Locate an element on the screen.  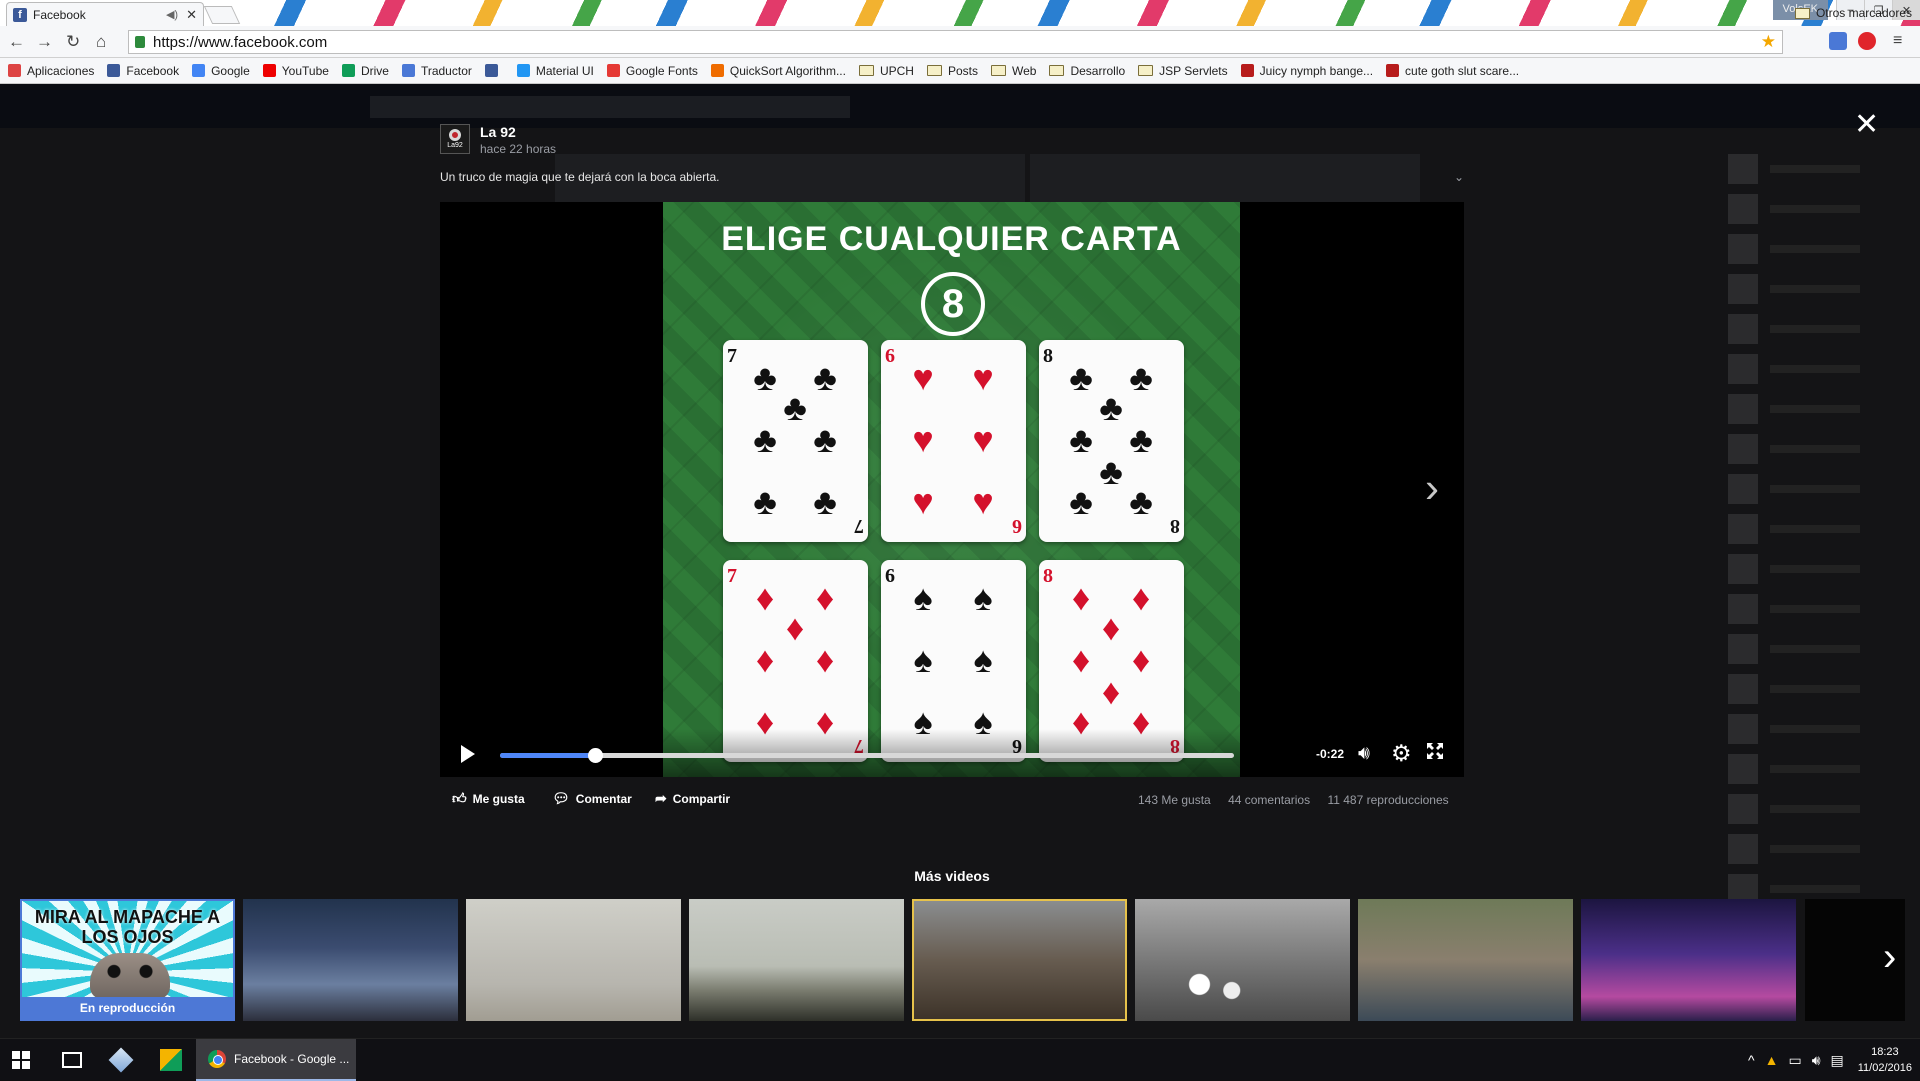
windows-start-icon is located at coordinates (21, 1060).